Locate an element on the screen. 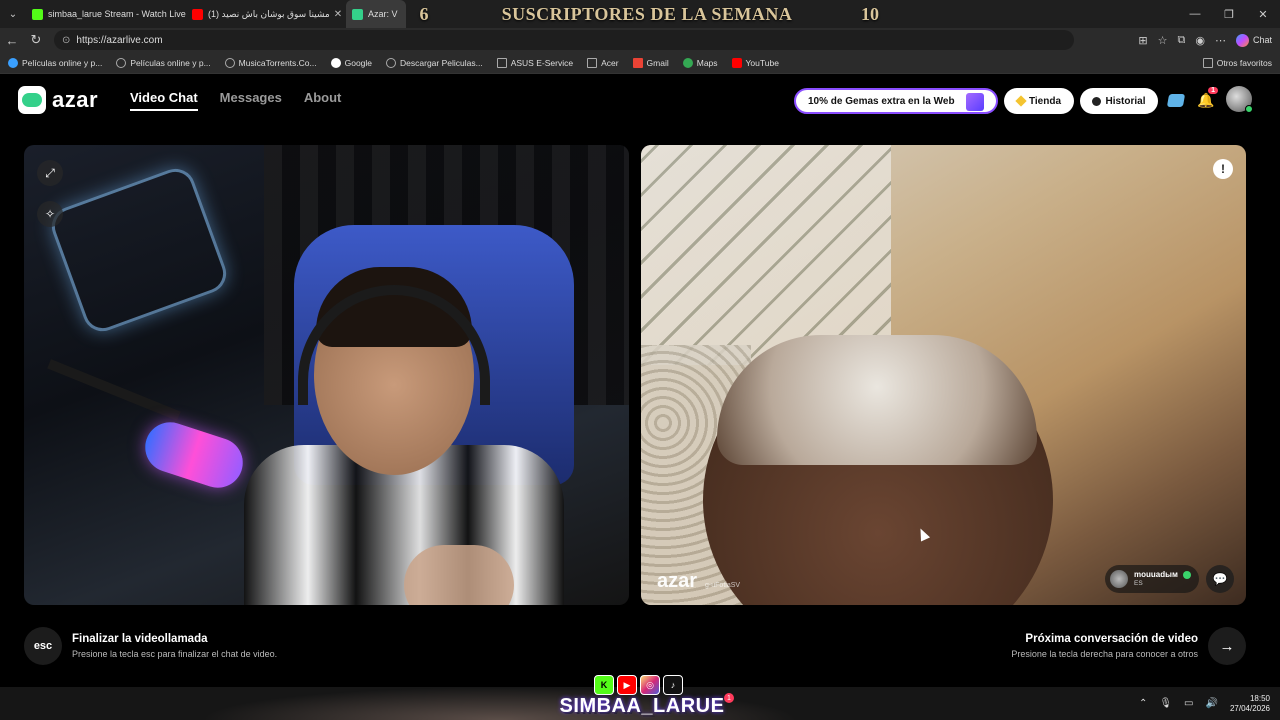  banner-right-number: 10 is located at coordinates (870, 13).